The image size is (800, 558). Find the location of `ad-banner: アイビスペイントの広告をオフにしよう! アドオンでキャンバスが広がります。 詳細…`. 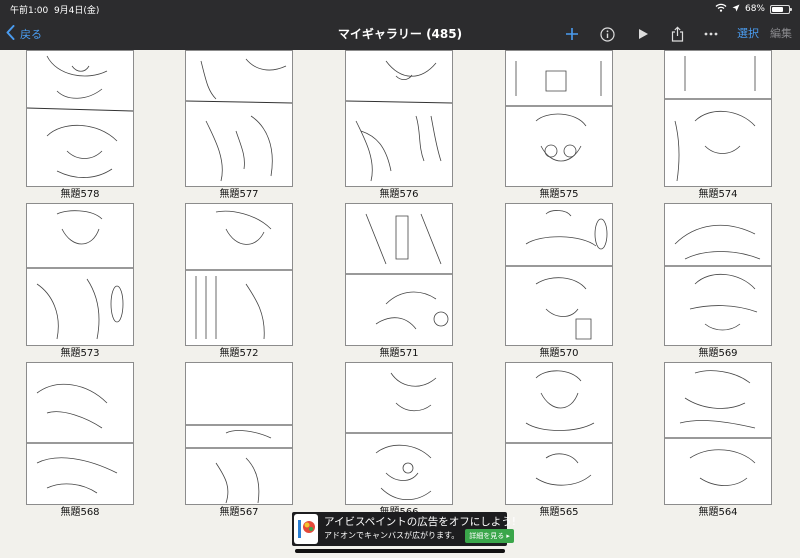

ad-banner: アイビスペイントの広告をオフにしよう! アドオンでキャンバスが広がります。 詳細… is located at coordinates (404, 529).